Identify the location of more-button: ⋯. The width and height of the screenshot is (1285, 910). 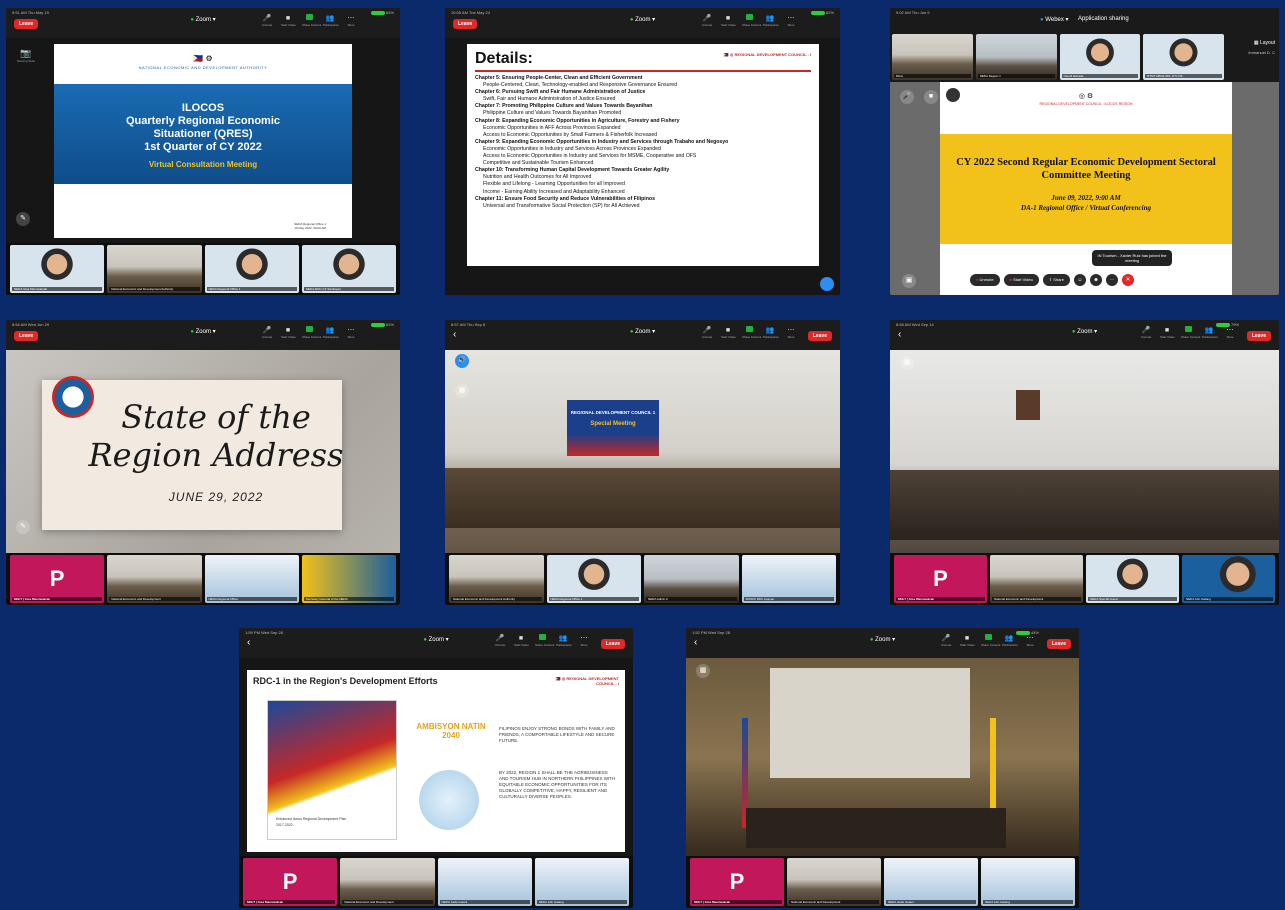
(1111, 280).